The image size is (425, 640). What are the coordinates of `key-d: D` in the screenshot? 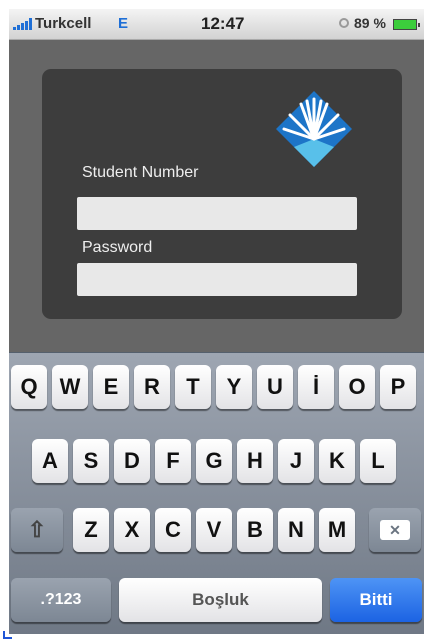 It's located at (132, 461).